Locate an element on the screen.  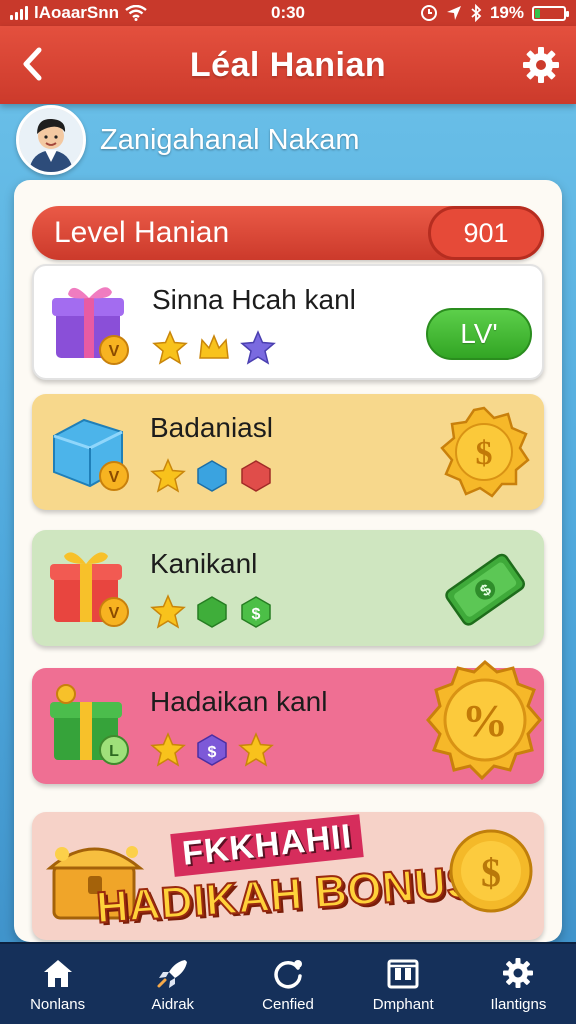
nav-item-rocket: Aidrak is located at coordinates (172, 984).